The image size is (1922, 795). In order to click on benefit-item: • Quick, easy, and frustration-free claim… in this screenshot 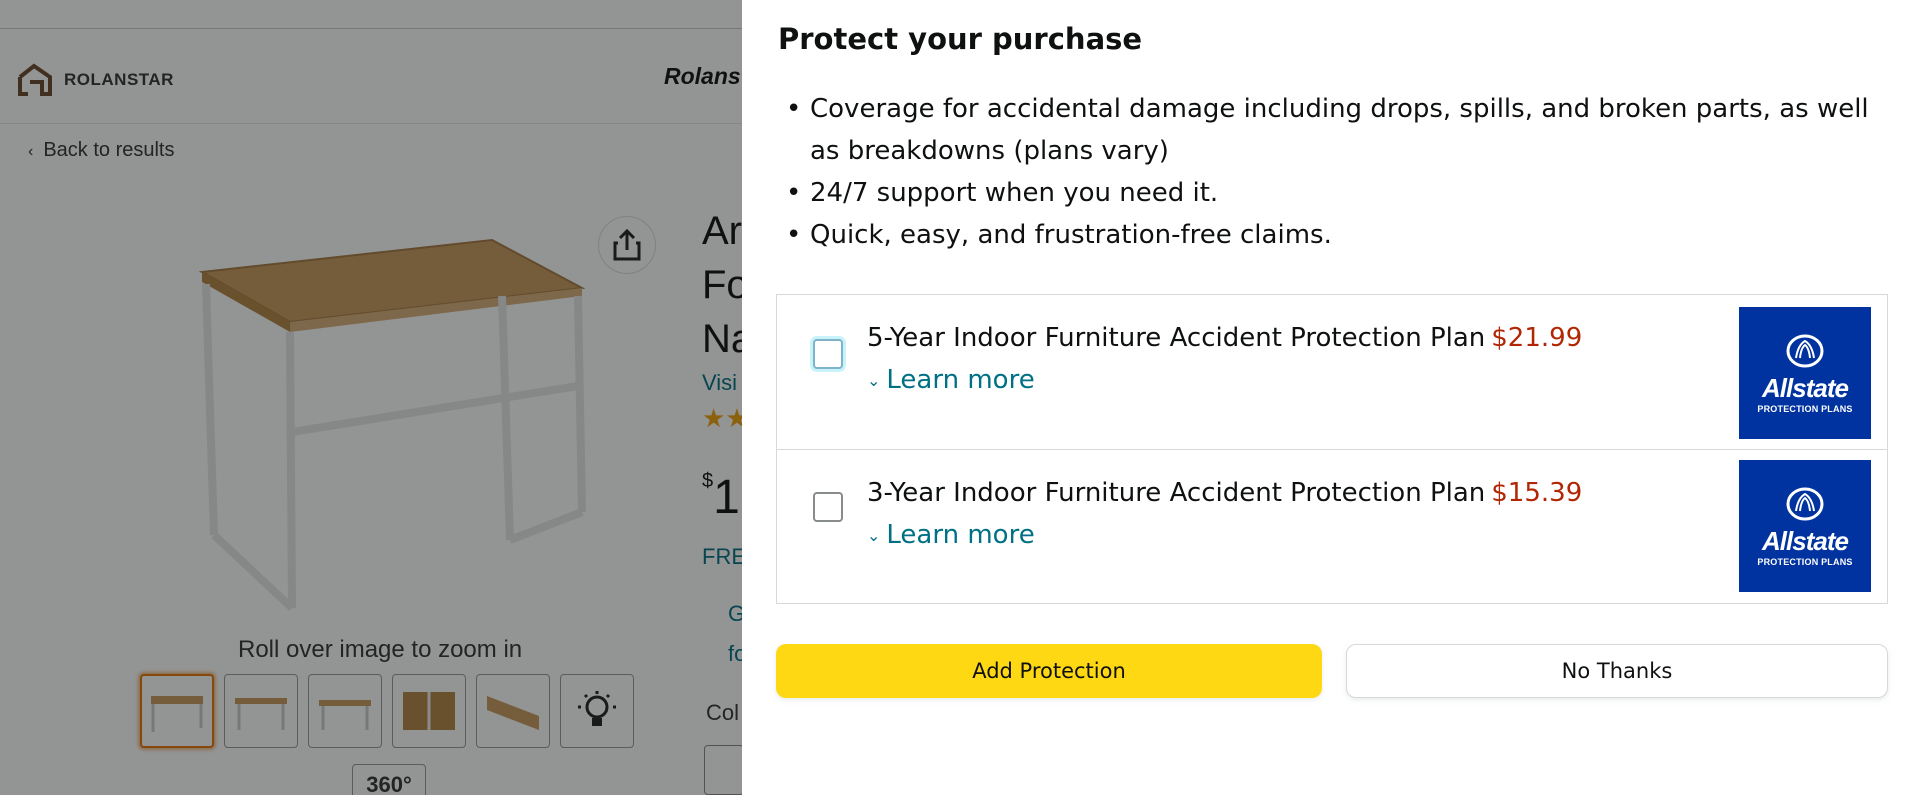, I will do `click(1338, 235)`.